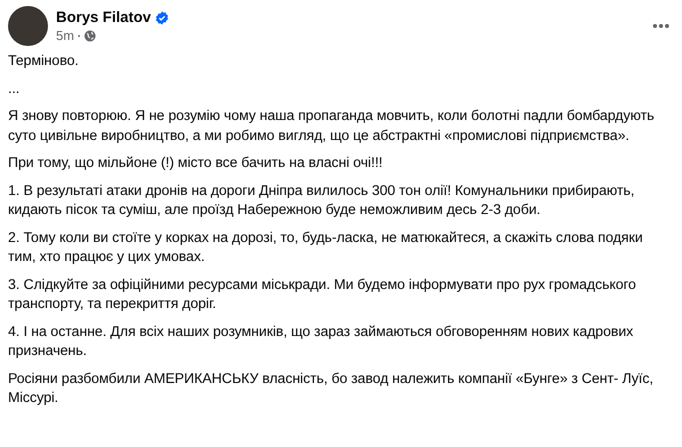  What do you see at coordinates (332, 126) in the screenshot?
I see `post-paragraph: Я знову повторюю. Я не розумію чому наша пропаганда мовчить, коли болотні падли бомбардують суто цивільне виробництво, а ми робимо вигляд, що це абстрактні «промислові підприємства».` at bounding box center [332, 126].